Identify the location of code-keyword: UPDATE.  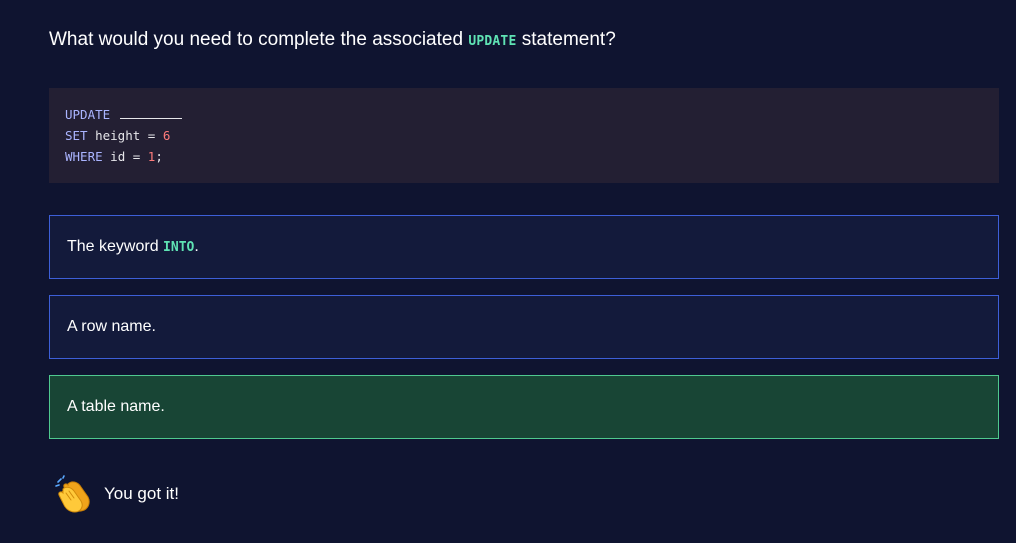
(88, 114).